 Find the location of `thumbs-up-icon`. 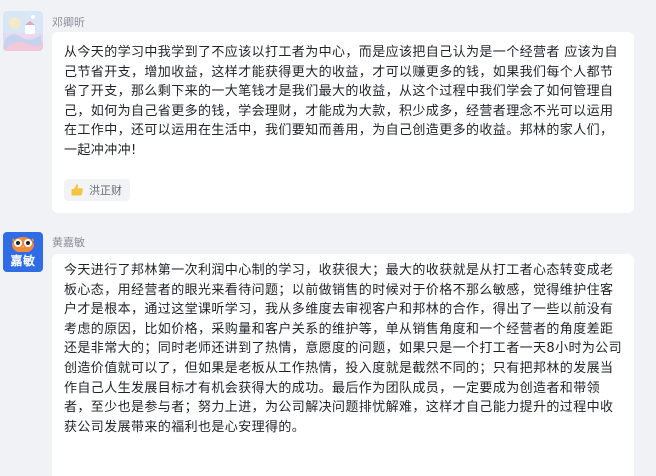

thumbs-up-icon is located at coordinates (77, 190).